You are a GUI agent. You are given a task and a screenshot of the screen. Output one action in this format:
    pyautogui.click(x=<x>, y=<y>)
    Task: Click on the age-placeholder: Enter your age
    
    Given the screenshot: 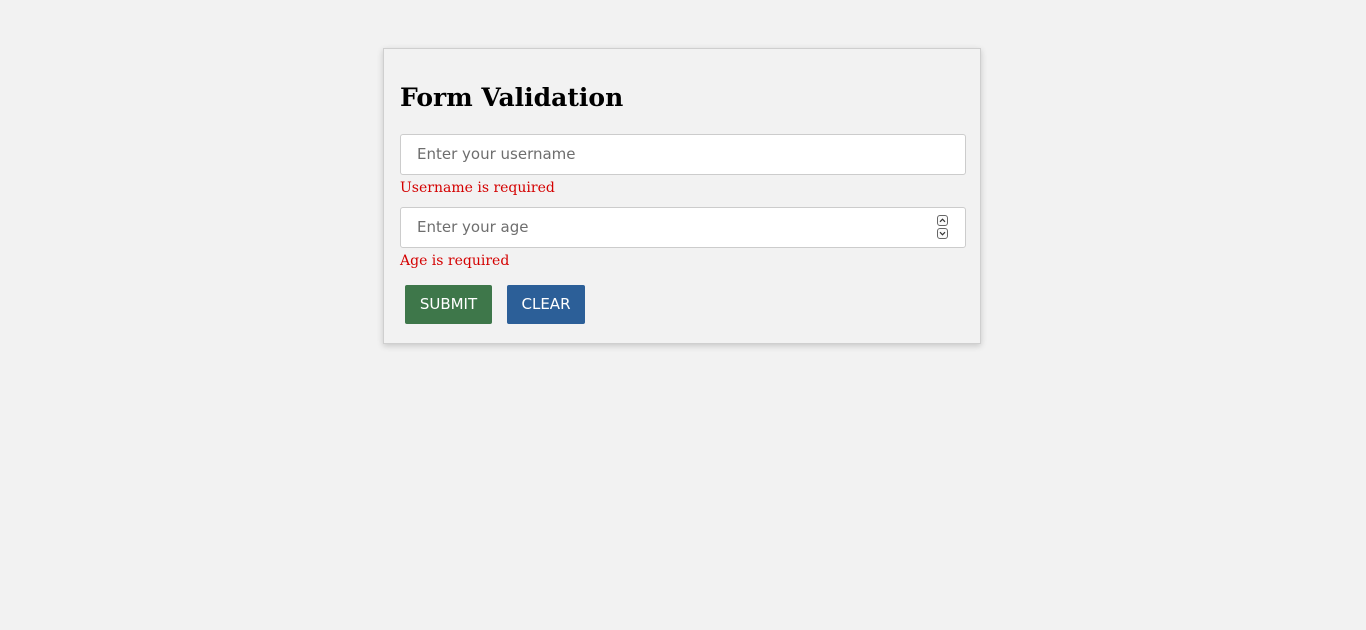 What is the action you would take?
    pyautogui.click(x=473, y=227)
    